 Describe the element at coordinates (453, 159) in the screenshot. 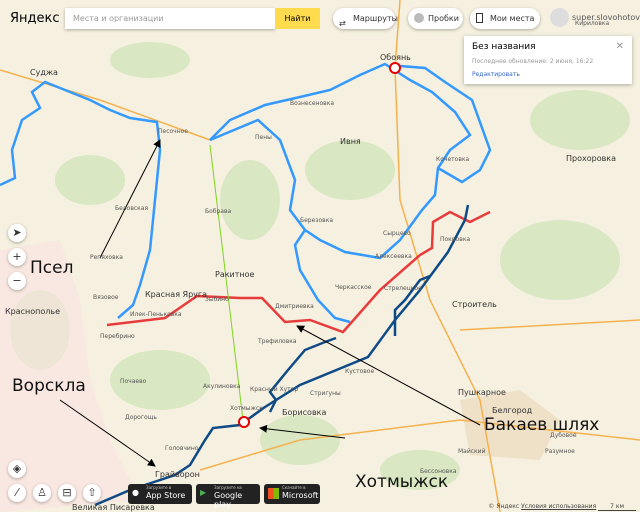

I see `place-label: Кочетовка` at that location.